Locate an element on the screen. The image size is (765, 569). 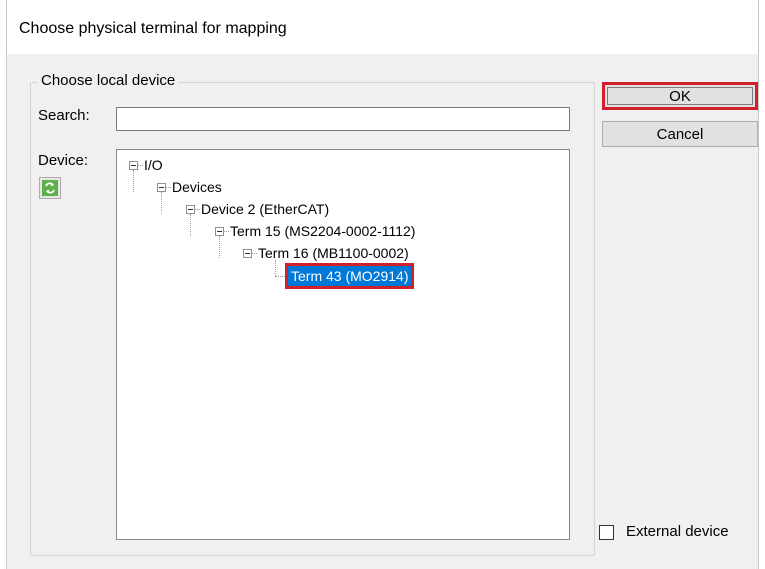
external-device-checkbox is located at coordinates (606, 532).